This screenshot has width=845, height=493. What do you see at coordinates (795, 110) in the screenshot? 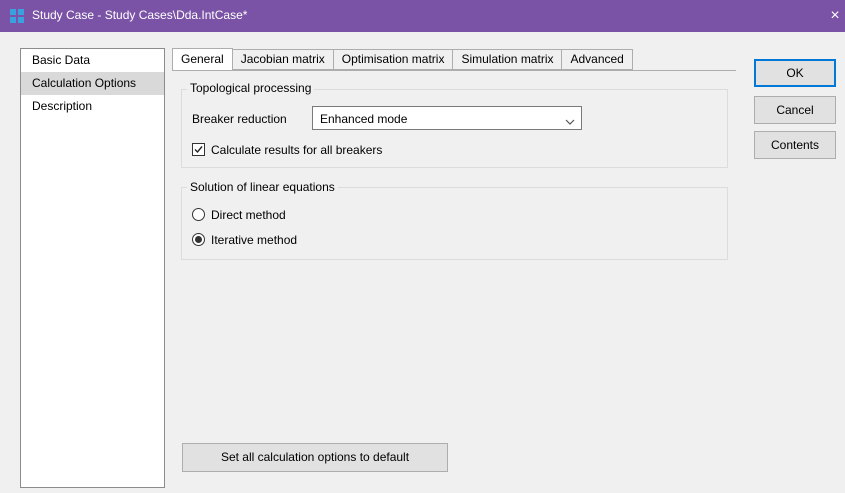
I see `cancel-button: Cancel` at bounding box center [795, 110].